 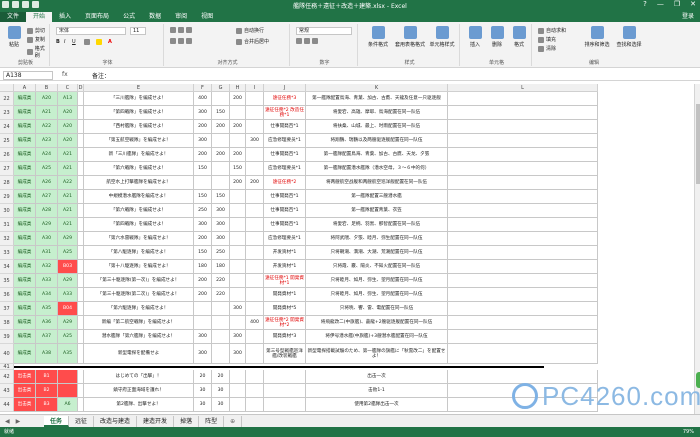 What do you see at coordinates (285, 309) in the screenshot?
I see `cell-j: 開発資材*5` at bounding box center [285, 309].